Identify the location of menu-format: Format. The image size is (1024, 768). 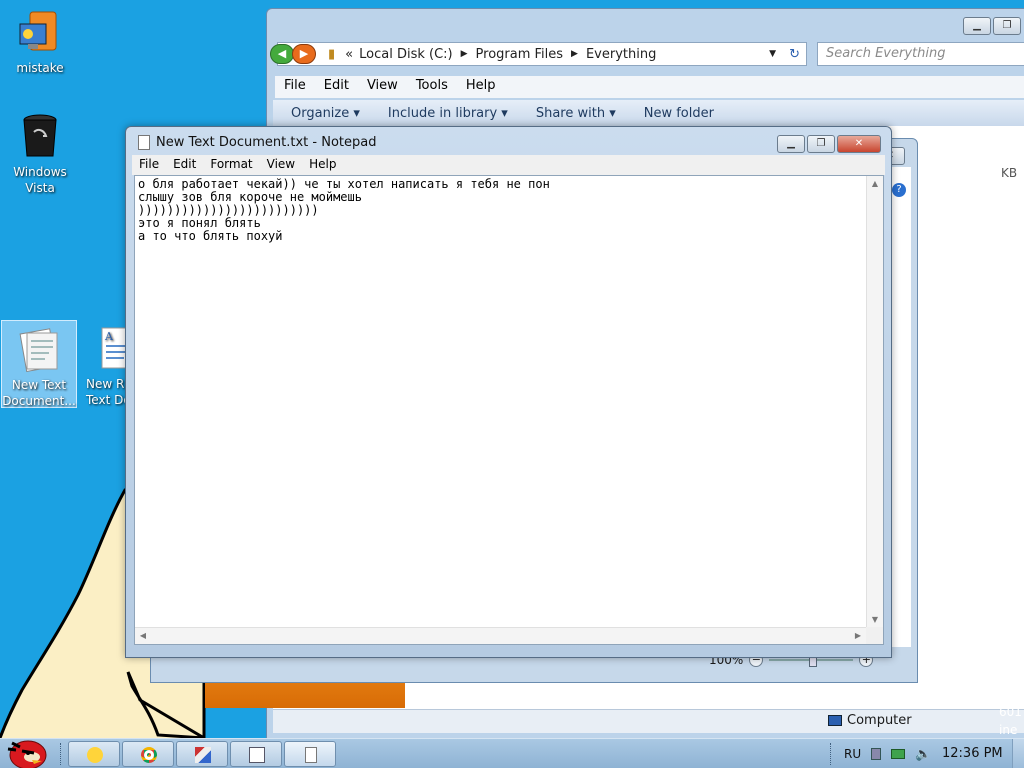
(231, 165).